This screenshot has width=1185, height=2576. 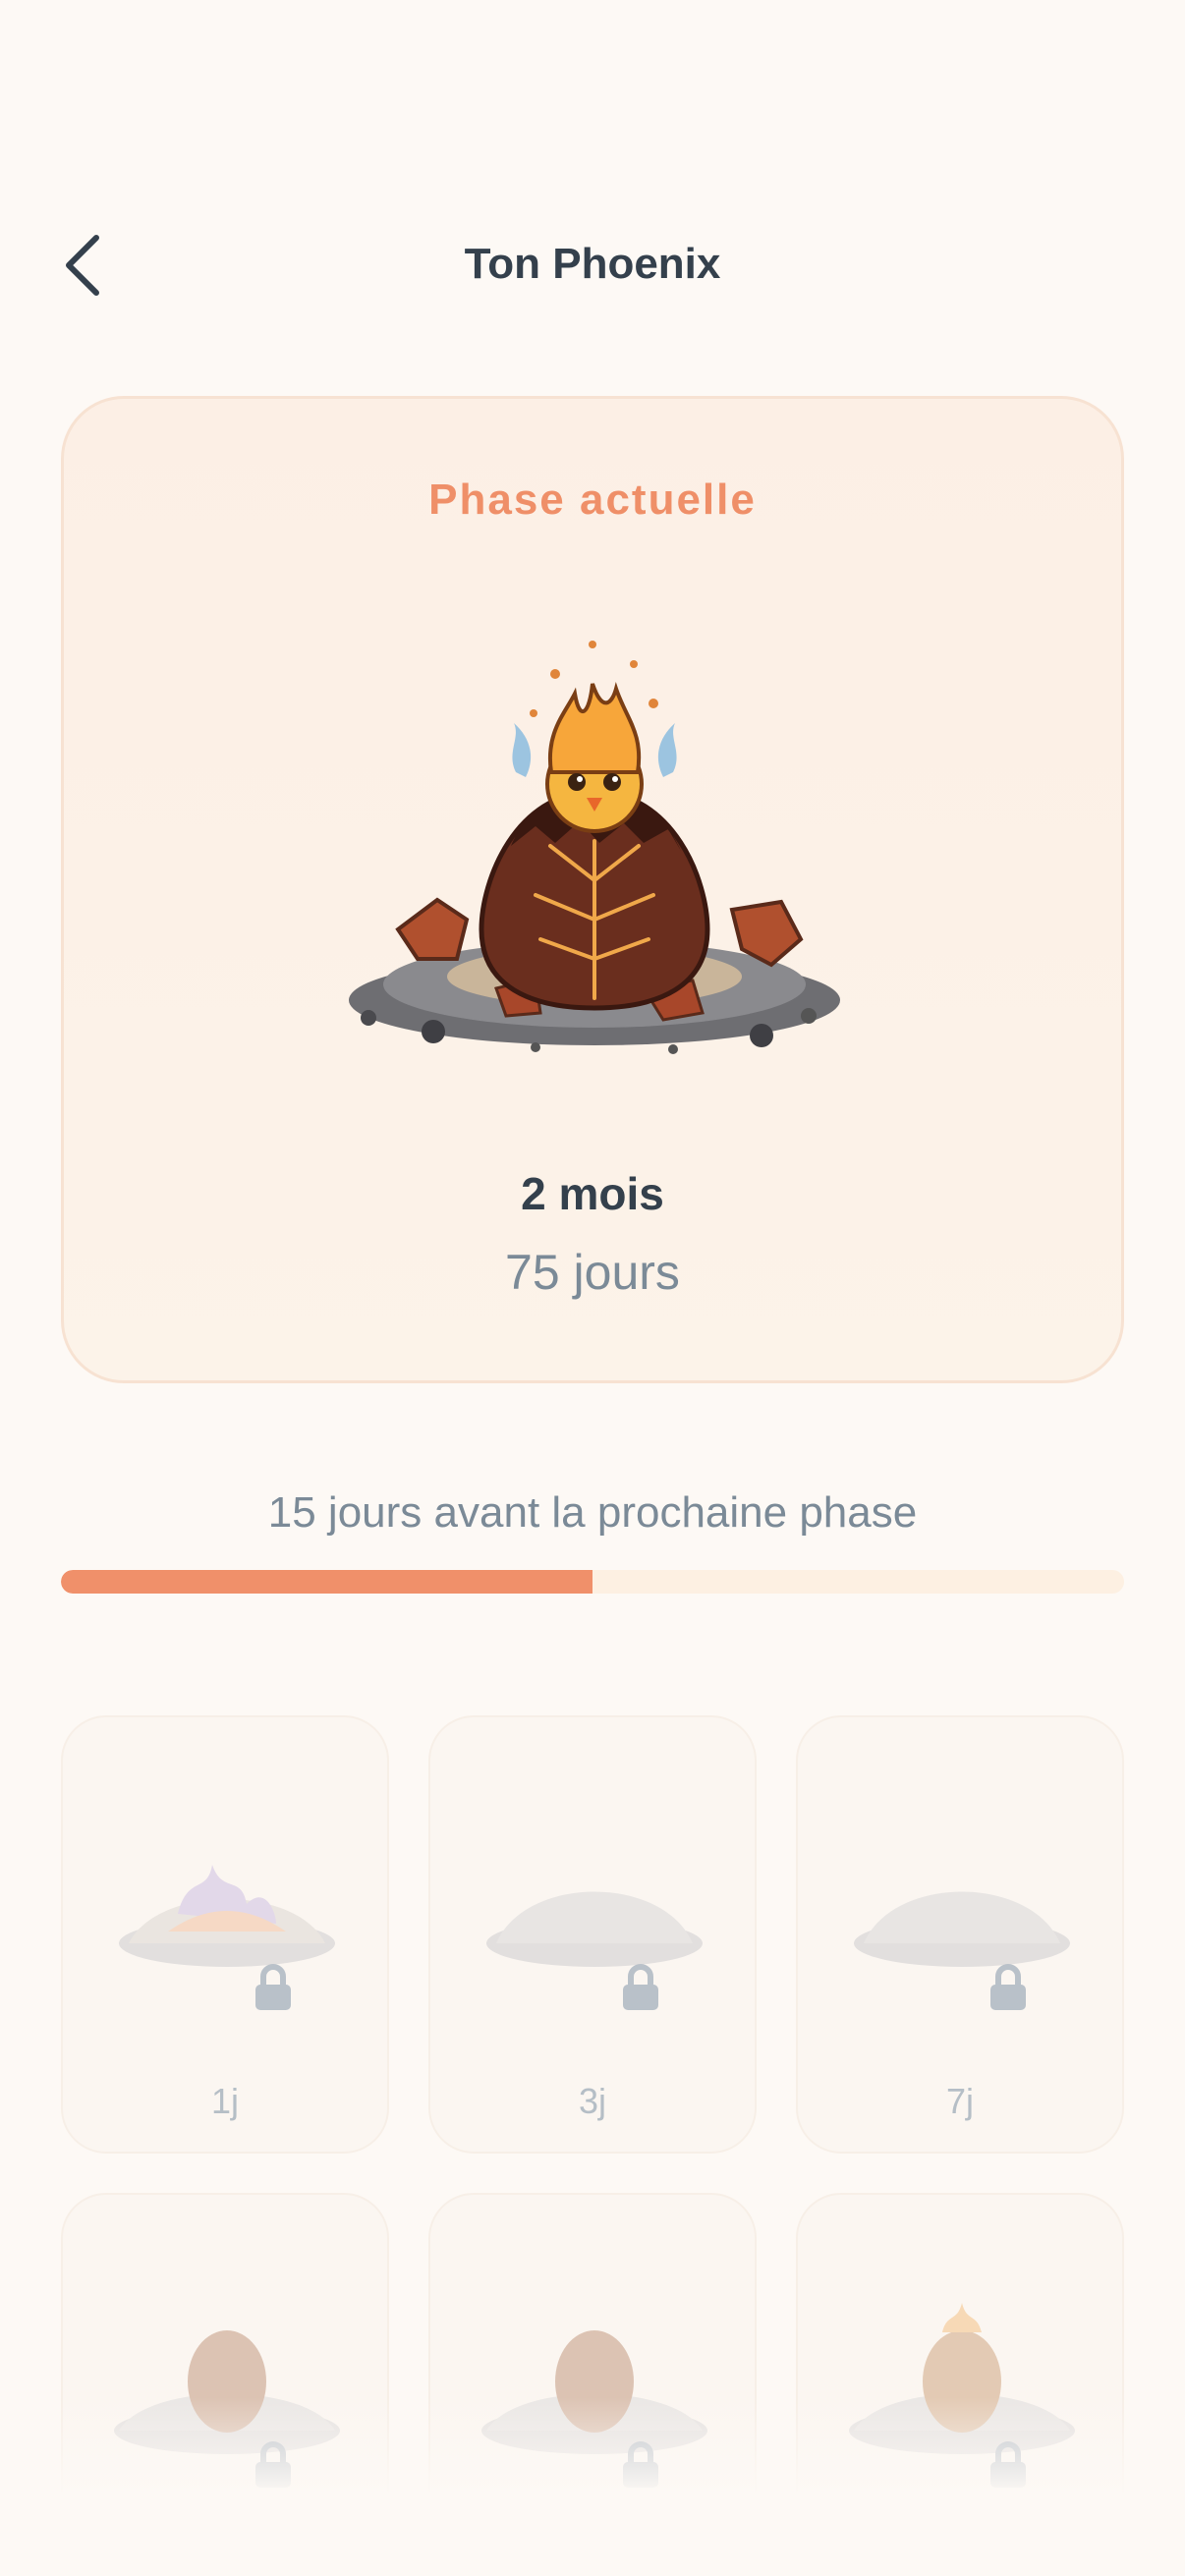 I want to click on phase-days: 75 jours, so click(x=592, y=1272).